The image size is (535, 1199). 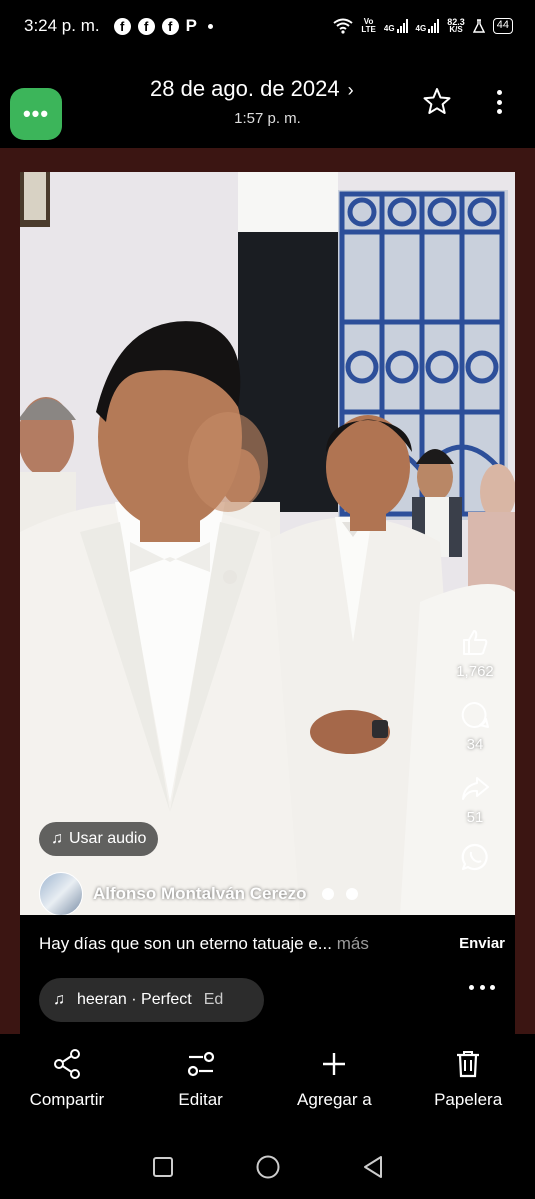 I want to click on trash-icon, so click(x=468, y=1064).